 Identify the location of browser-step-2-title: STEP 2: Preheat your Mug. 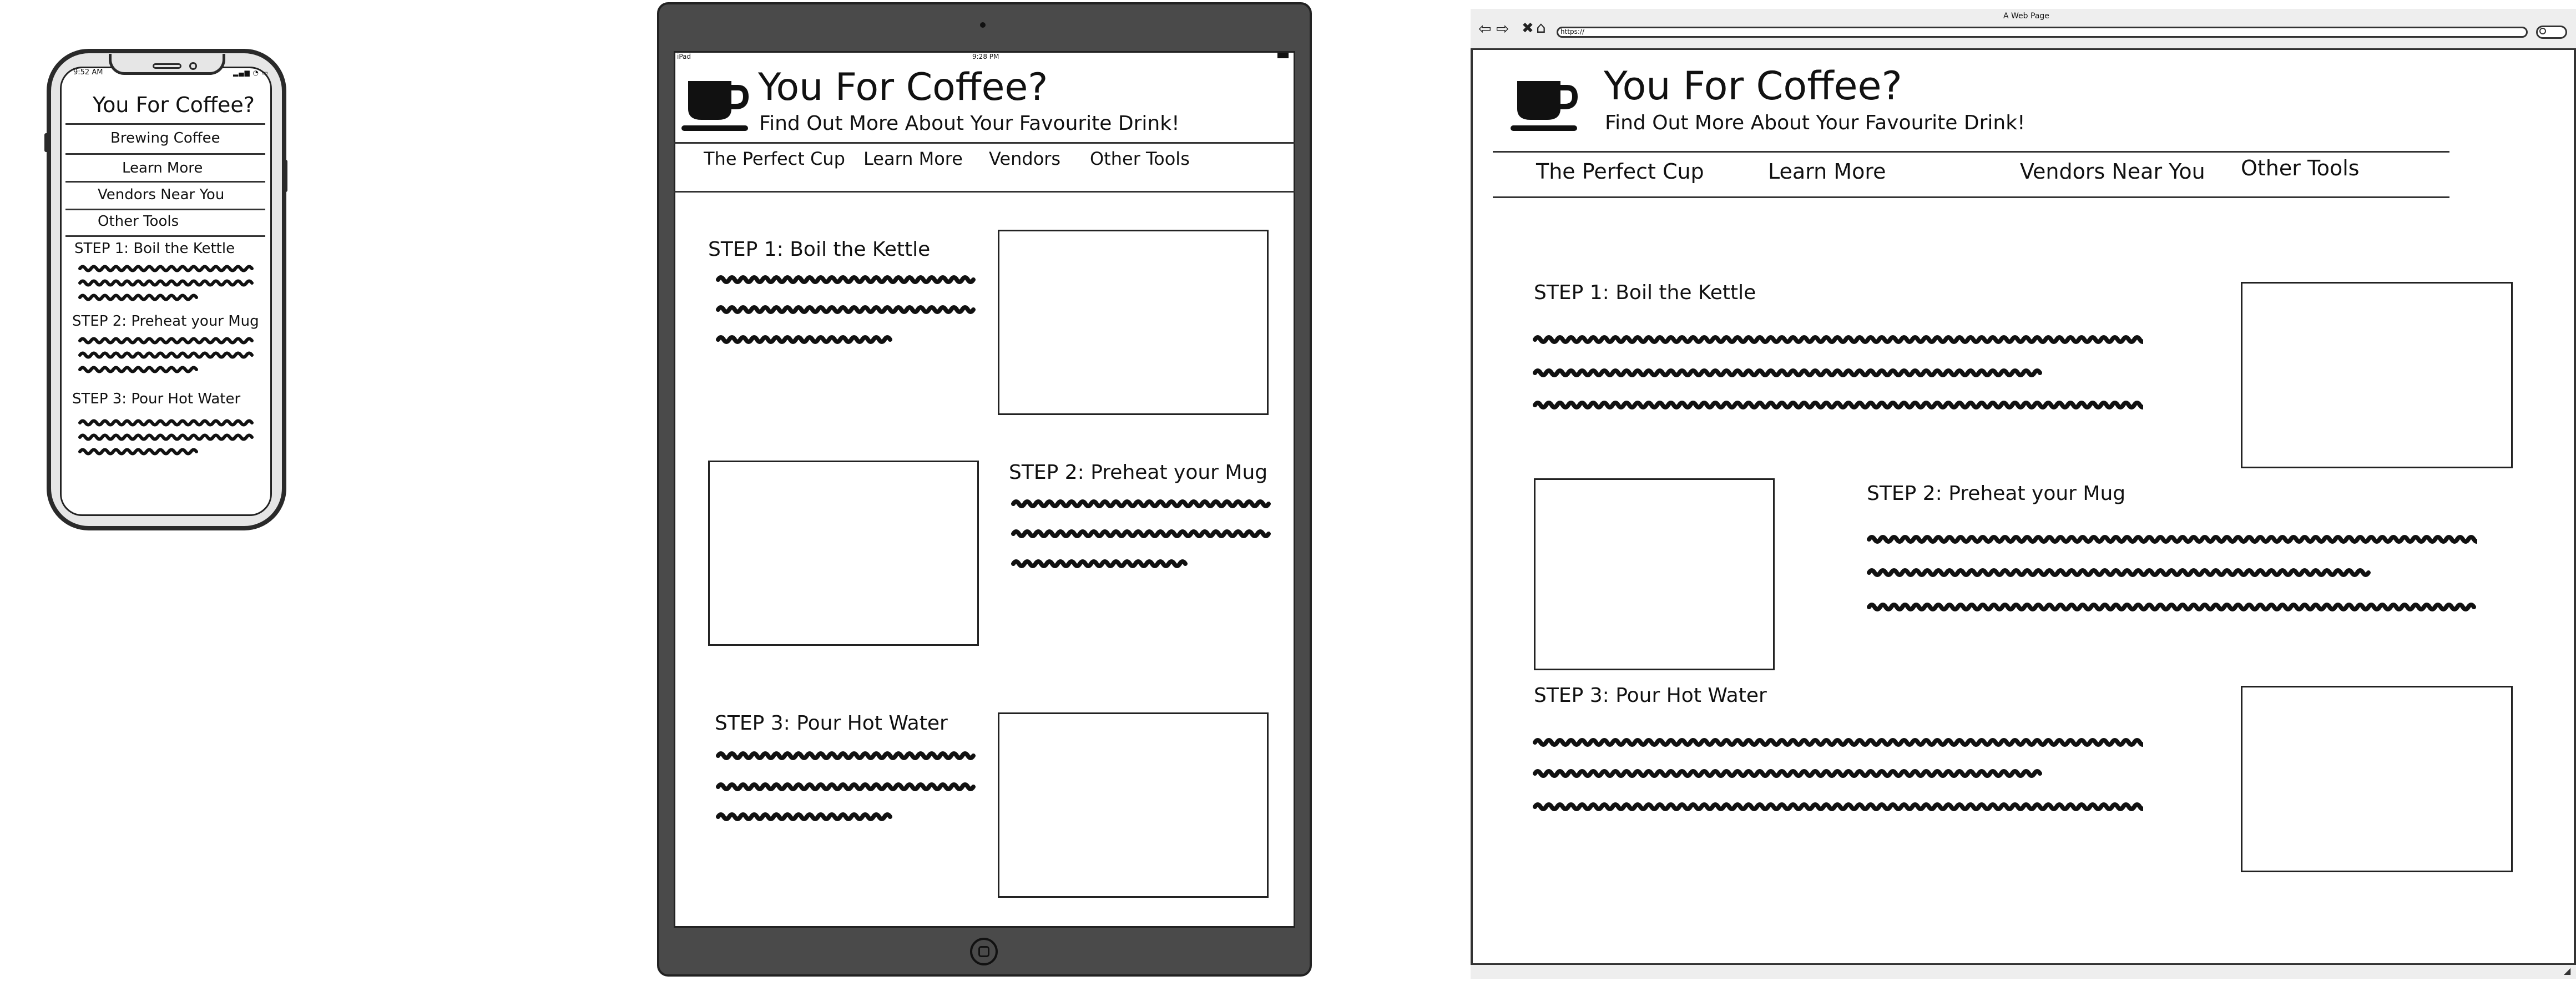
(1996, 493).